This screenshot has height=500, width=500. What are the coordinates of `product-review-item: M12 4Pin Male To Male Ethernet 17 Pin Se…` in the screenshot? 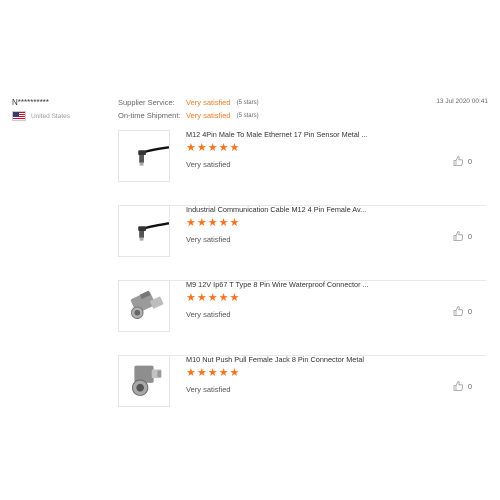 It's located at (302, 168).